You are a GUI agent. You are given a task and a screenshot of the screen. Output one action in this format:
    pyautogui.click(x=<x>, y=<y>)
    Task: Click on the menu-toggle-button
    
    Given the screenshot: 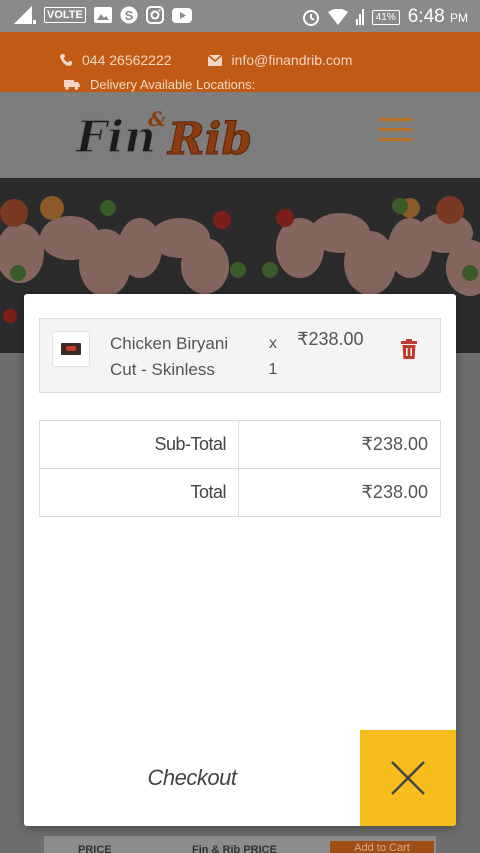 What is the action you would take?
    pyautogui.click(x=395, y=130)
    